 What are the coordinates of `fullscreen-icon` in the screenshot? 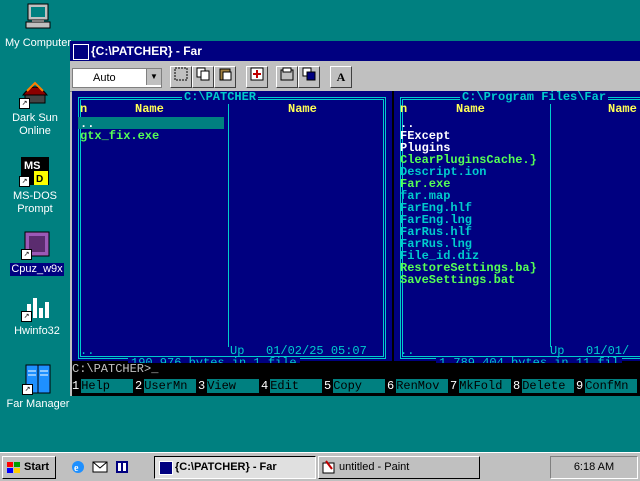 It's located at (257, 74).